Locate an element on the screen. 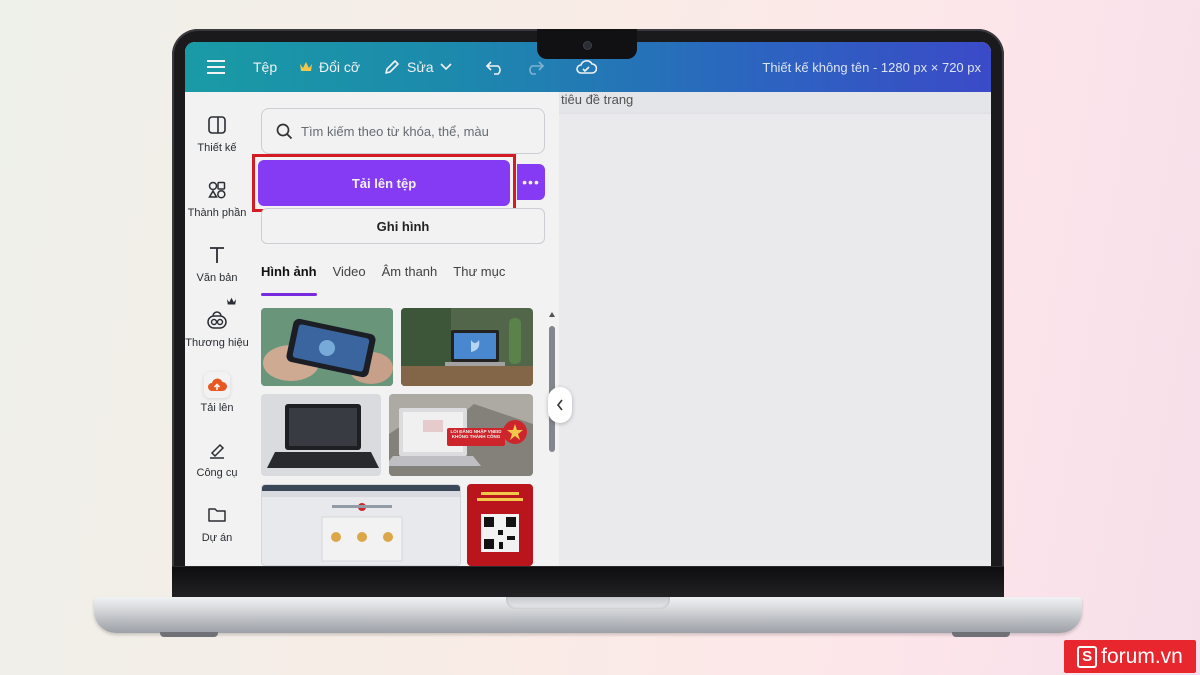  panel-scrollbar is located at coordinates (552, 439).